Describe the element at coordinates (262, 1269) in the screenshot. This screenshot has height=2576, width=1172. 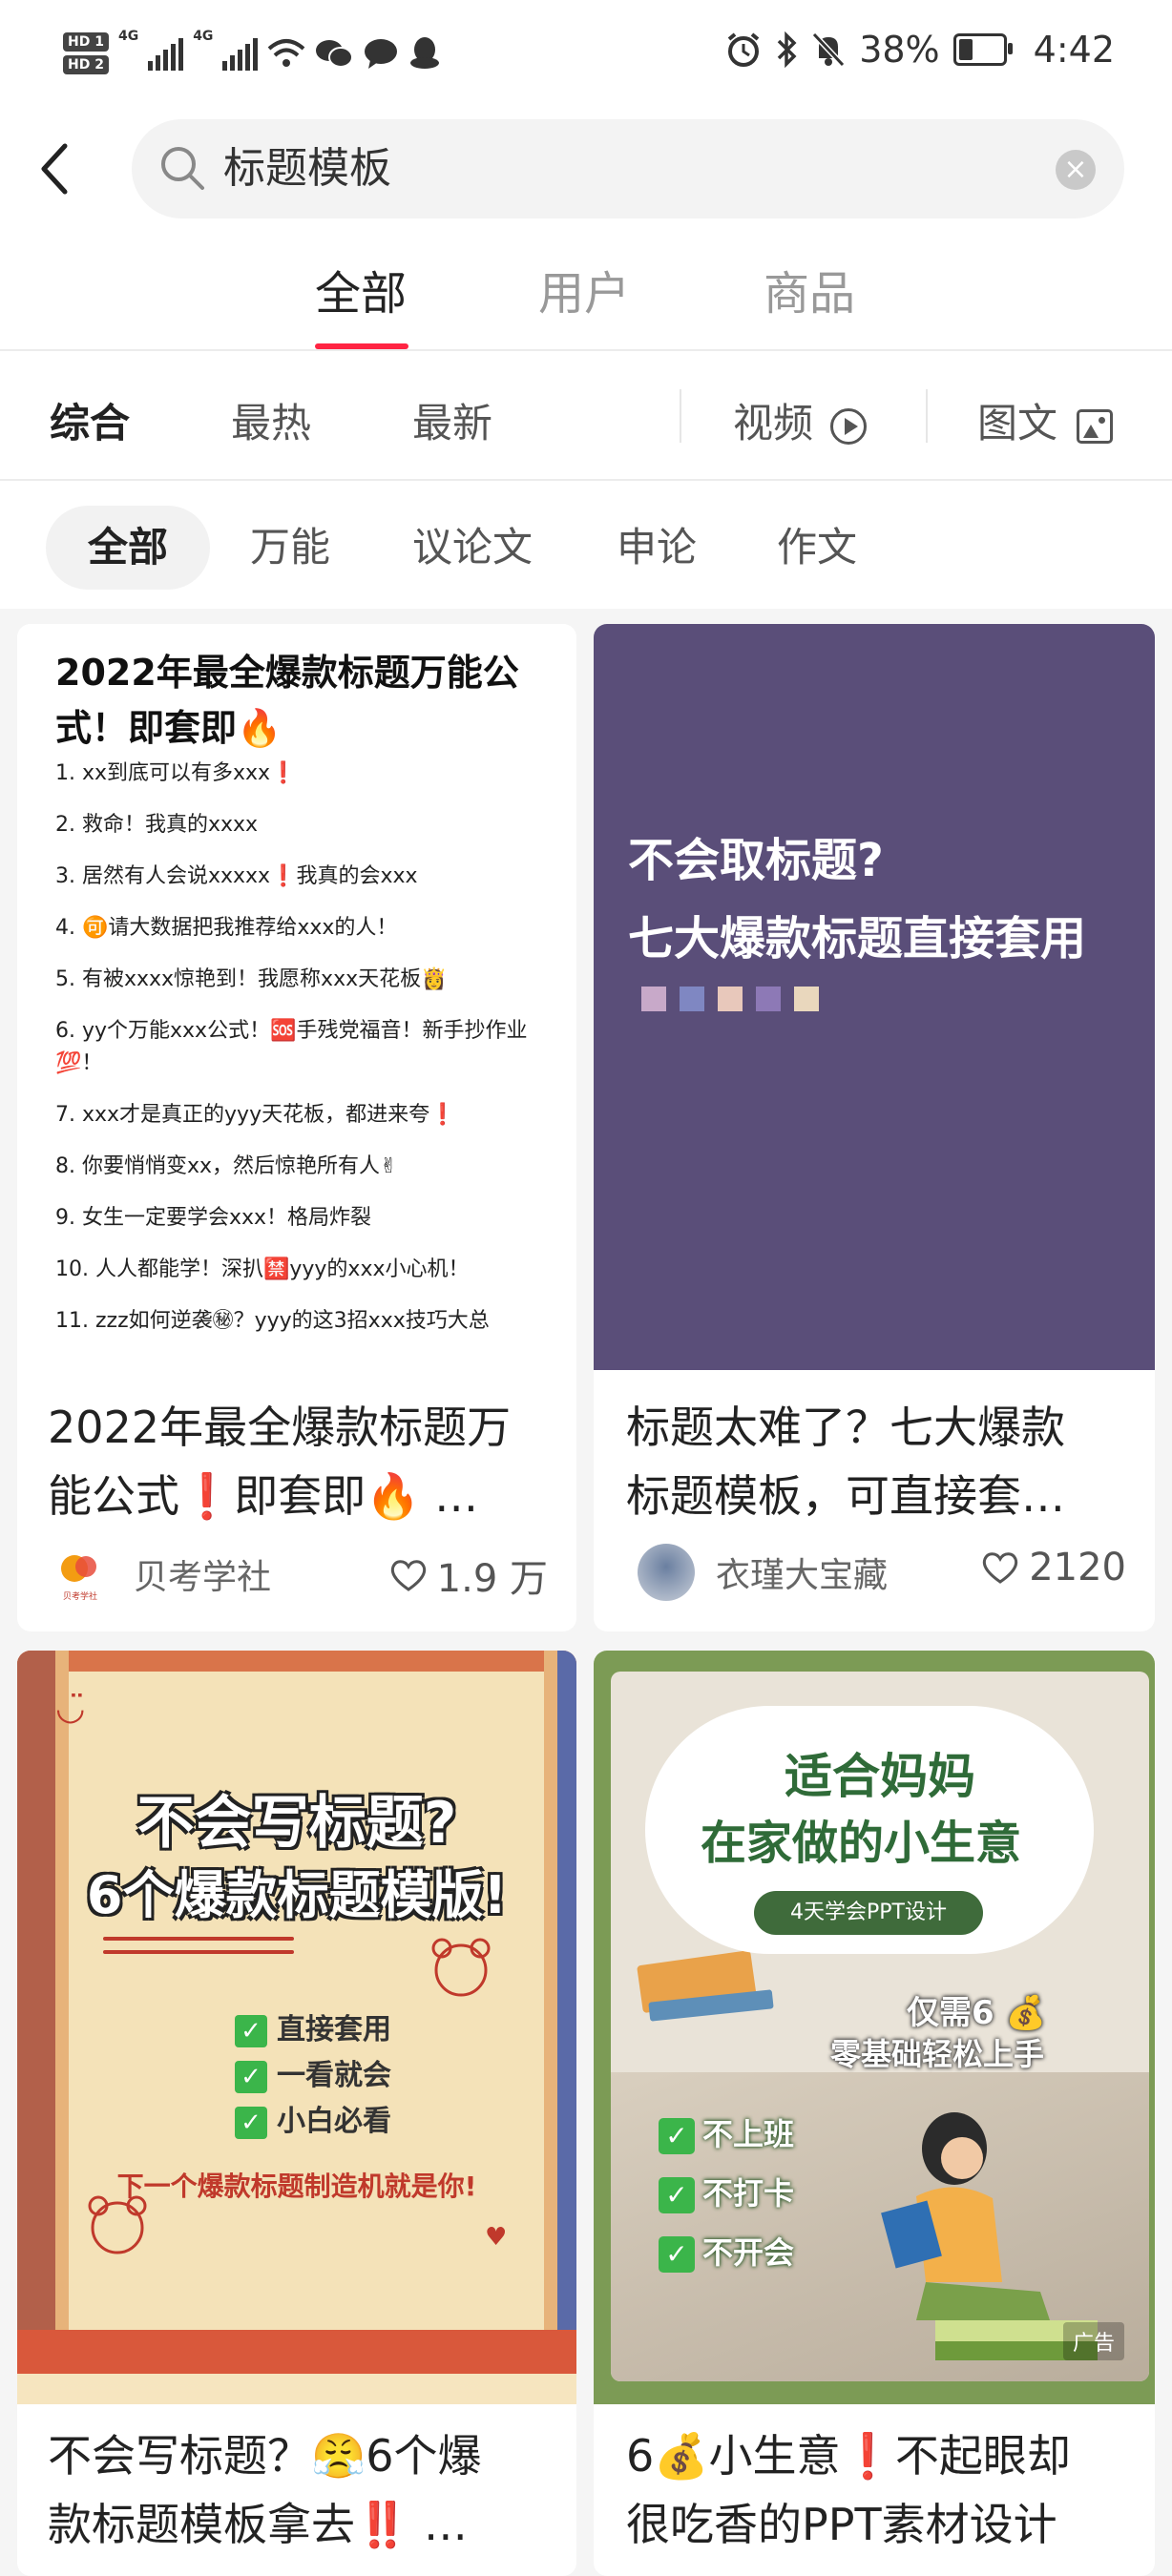
I see `cover-list-item: 10. 人人都能学！深扒🈲yyy的xxx小心机！` at that location.